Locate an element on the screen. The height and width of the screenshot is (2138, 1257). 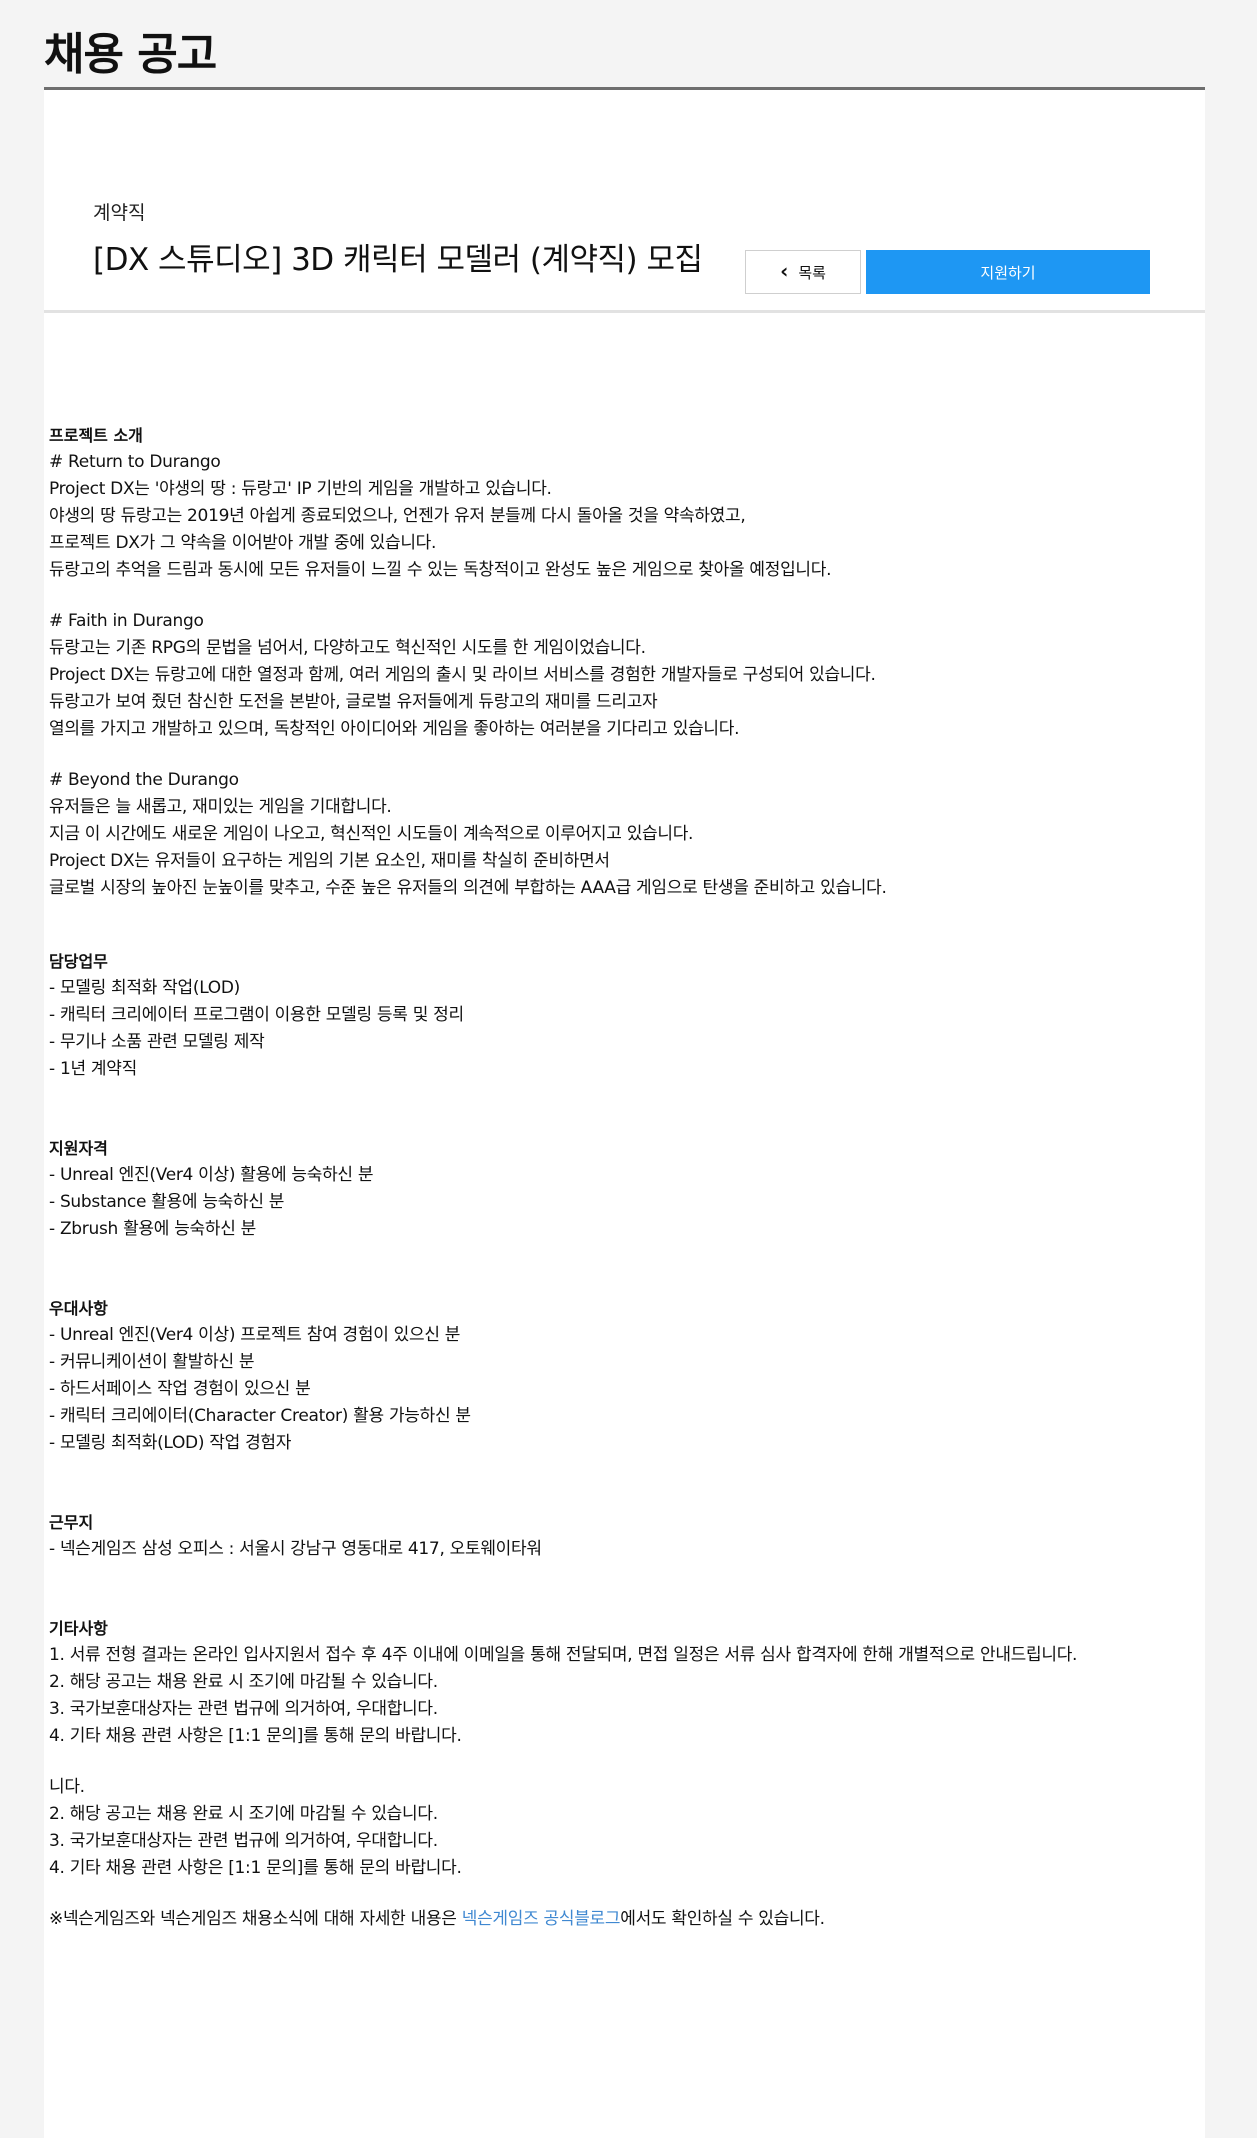
preferred-item: - 커뮤니케이션이 활발하신 분 is located at coordinates (152, 1362).